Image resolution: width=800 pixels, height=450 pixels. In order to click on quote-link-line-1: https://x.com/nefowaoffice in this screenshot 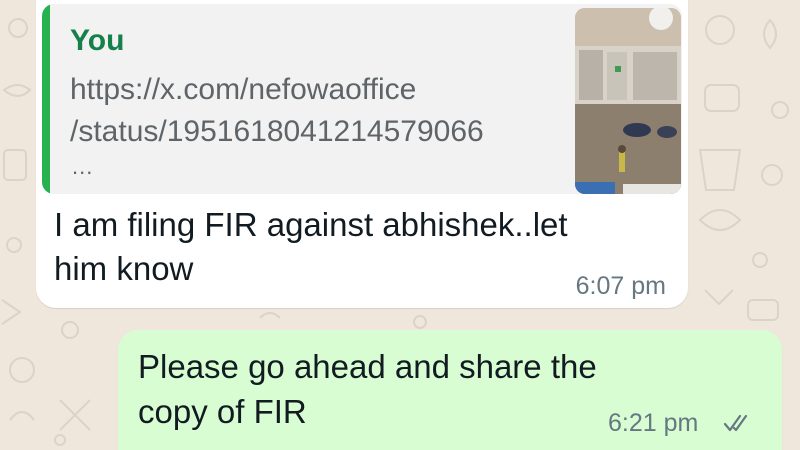, I will do `click(243, 90)`.